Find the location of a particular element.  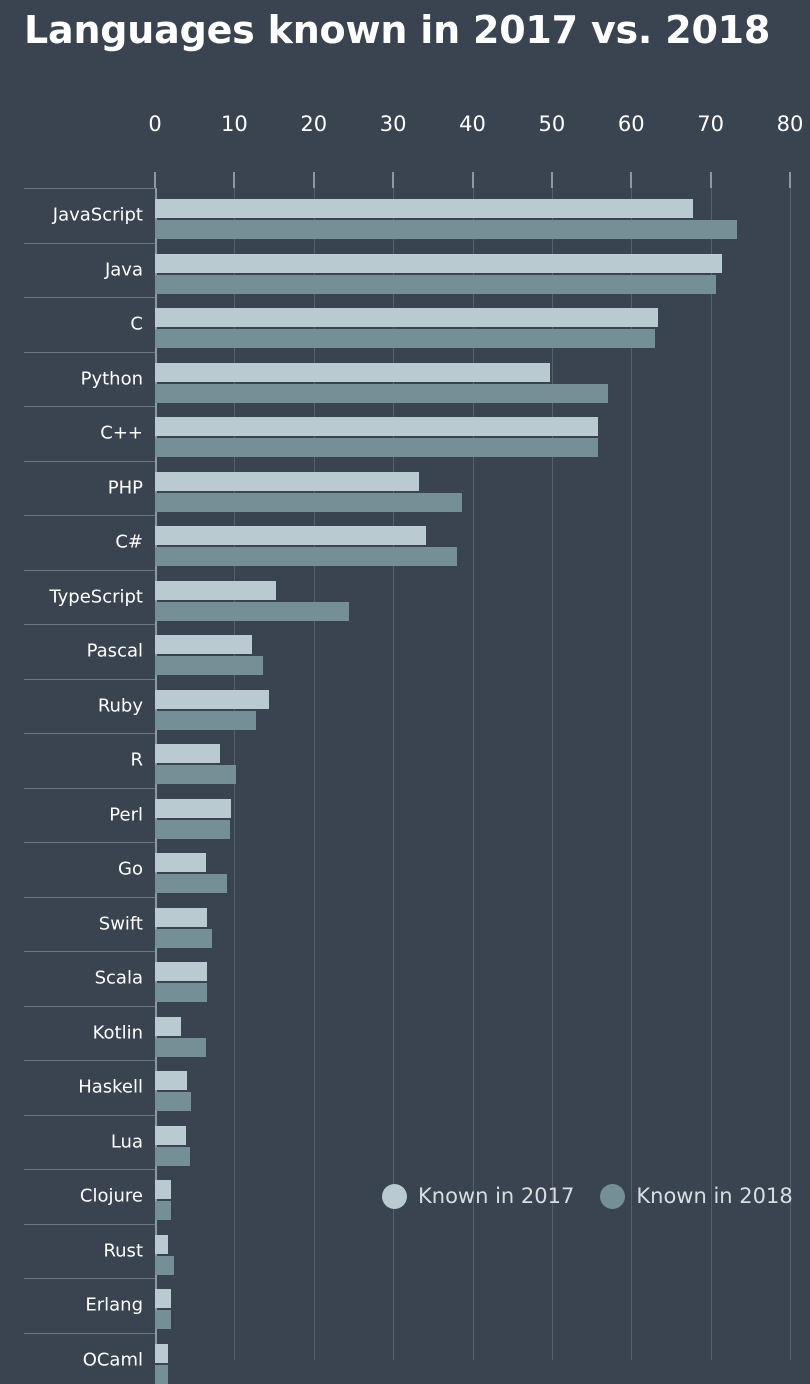

bar-lua-2017 is located at coordinates (170, 1135).